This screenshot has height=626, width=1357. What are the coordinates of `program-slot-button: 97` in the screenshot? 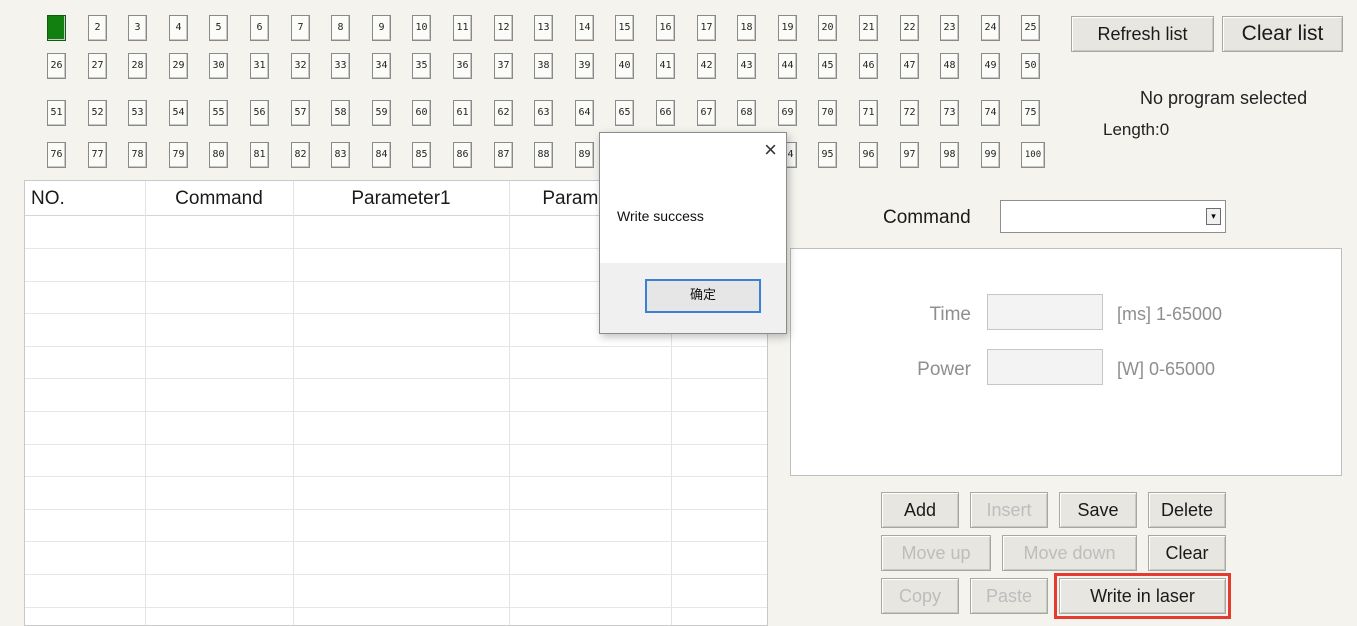 It's located at (909, 155).